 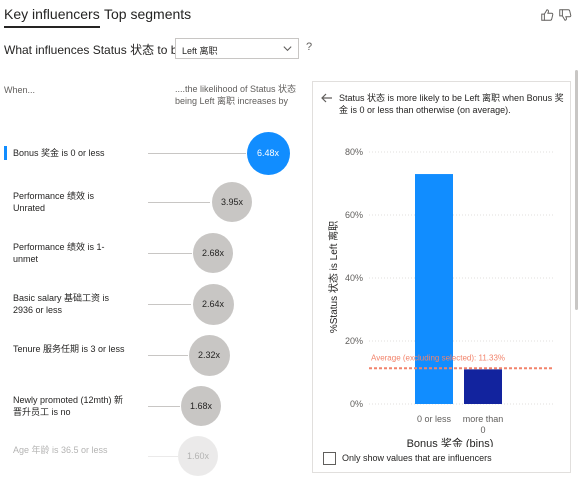 I want to click on x-tick-label: 0 or less, so click(x=434, y=419).